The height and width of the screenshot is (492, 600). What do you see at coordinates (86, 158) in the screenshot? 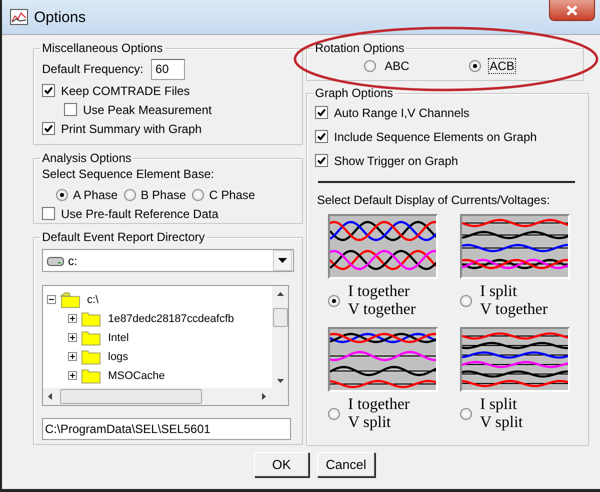
I see `group-title: Analysis Options` at bounding box center [86, 158].